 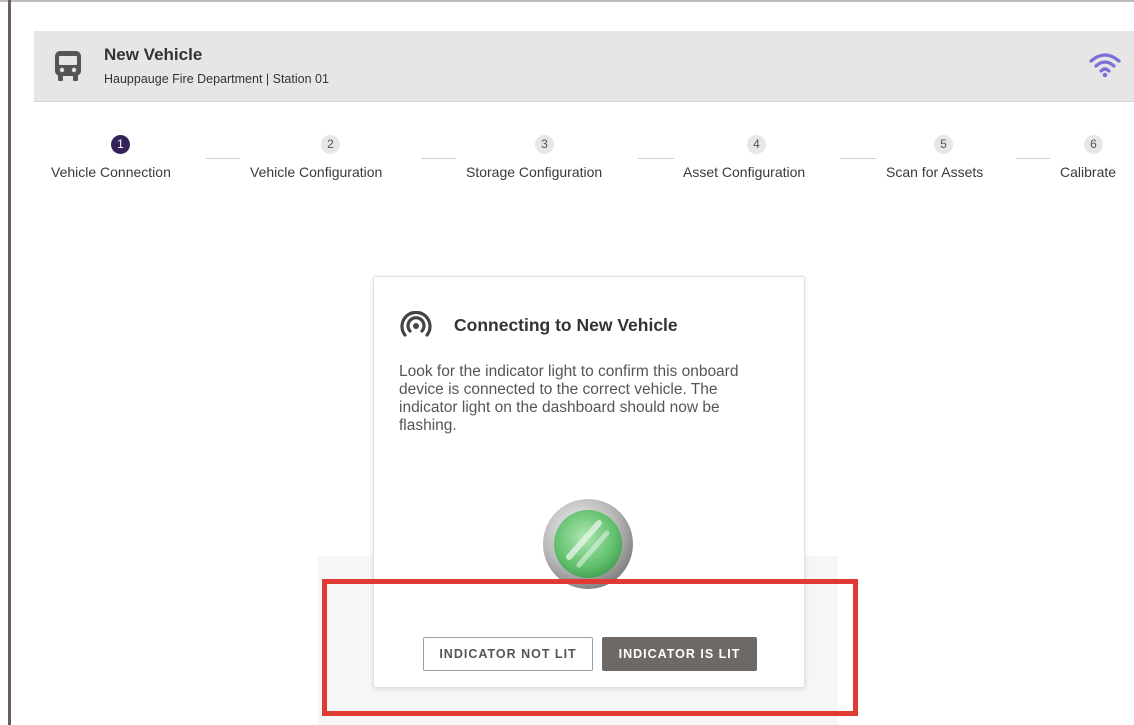 I want to click on wifi-icon, so click(x=1105, y=65).